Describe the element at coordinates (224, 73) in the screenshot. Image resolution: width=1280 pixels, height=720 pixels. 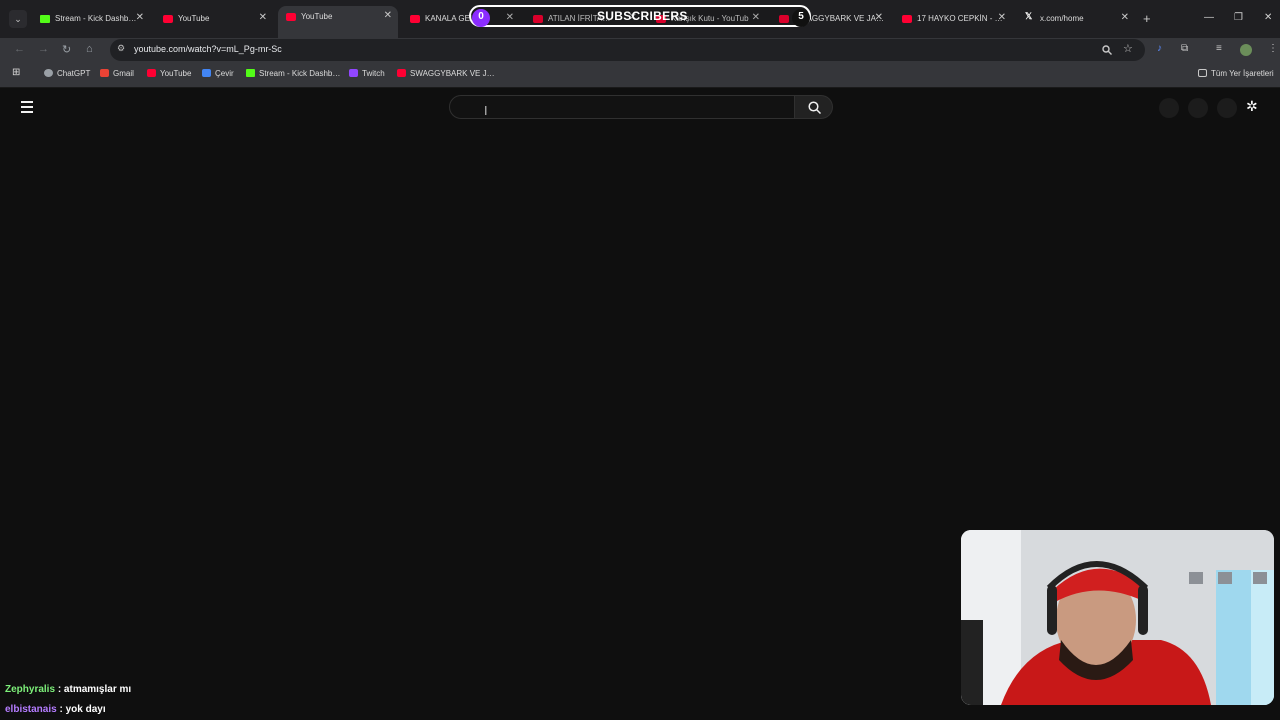
I see `bookmark-label: Çevir` at that location.